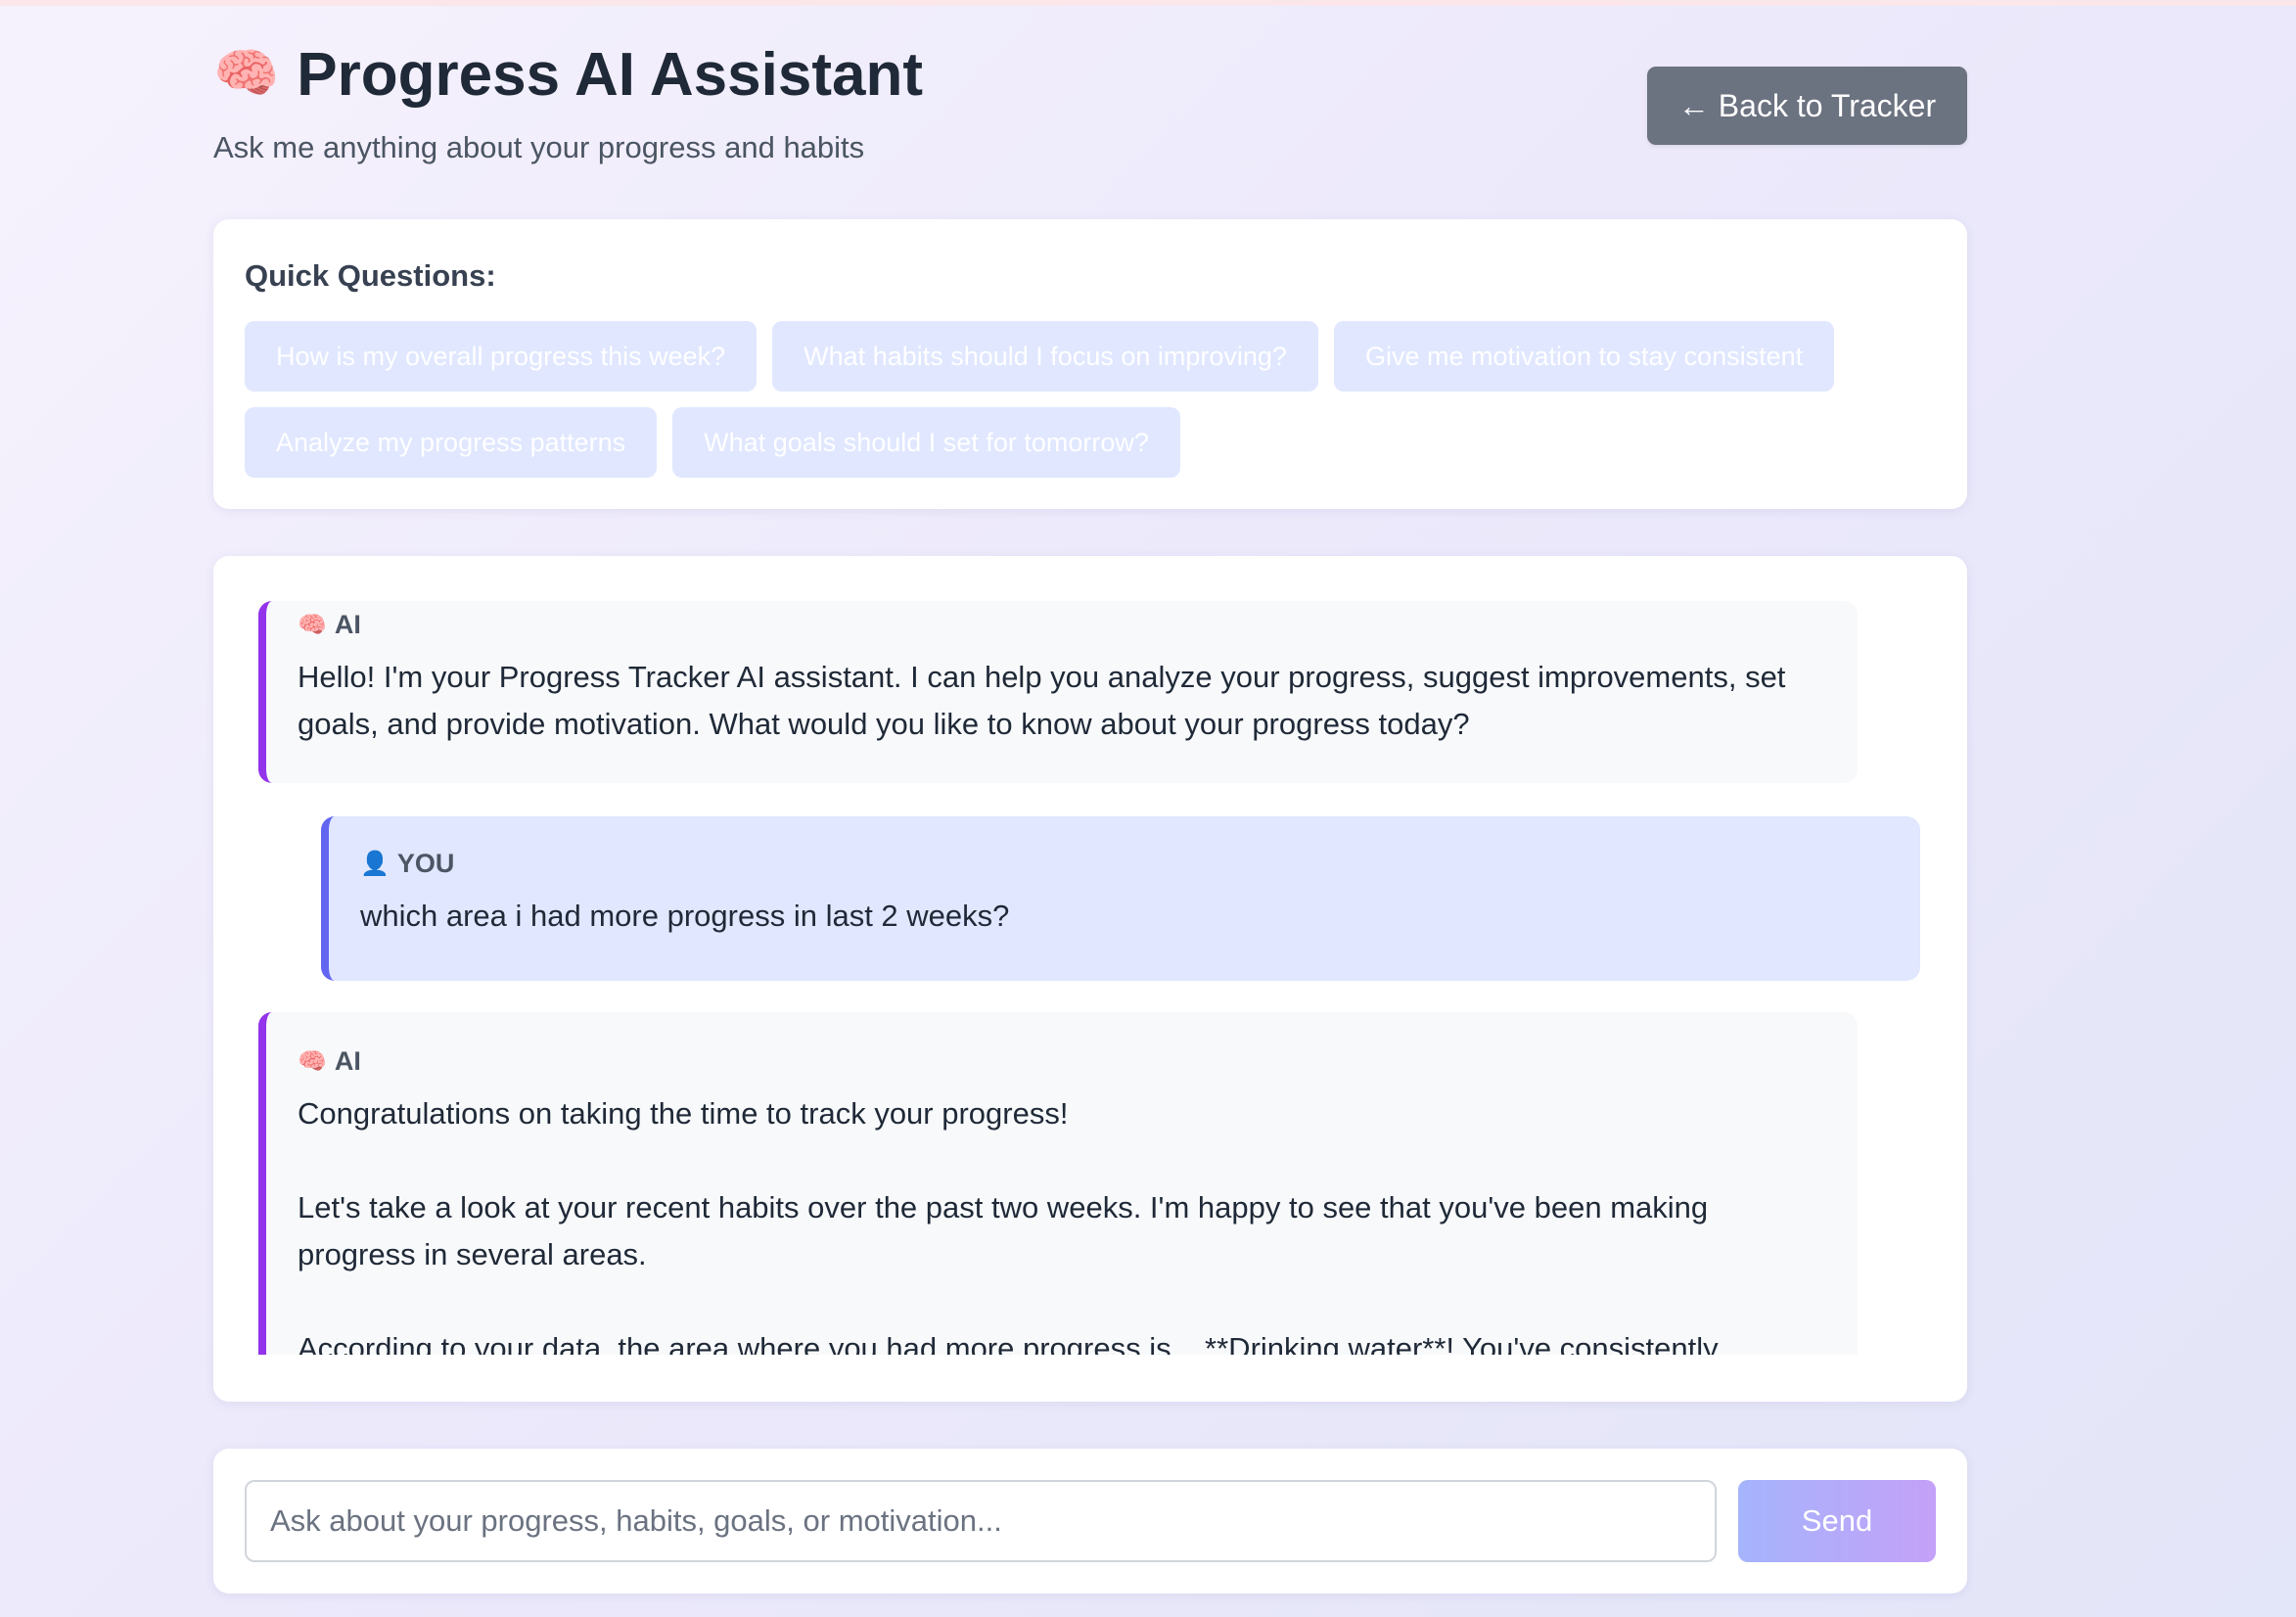 Image resolution: width=2296 pixels, height=1617 pixels. What do you see at coordinates (375, 863) in the screenshot?
I see `user-icon: 👤` at bounding box center [375, 863].